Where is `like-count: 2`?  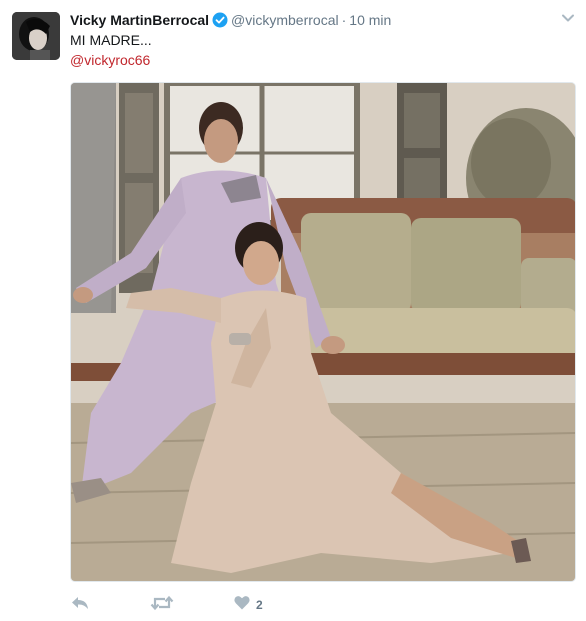
like-count: 2 is located at coordinates (259, 605).